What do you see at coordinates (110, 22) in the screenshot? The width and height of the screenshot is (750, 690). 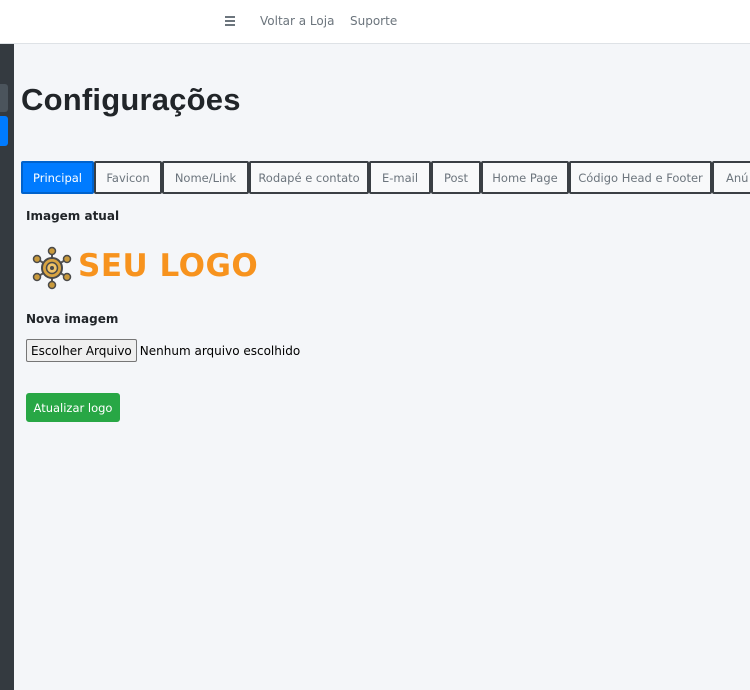 I see `brand-area` at bounding box center [110, 22].